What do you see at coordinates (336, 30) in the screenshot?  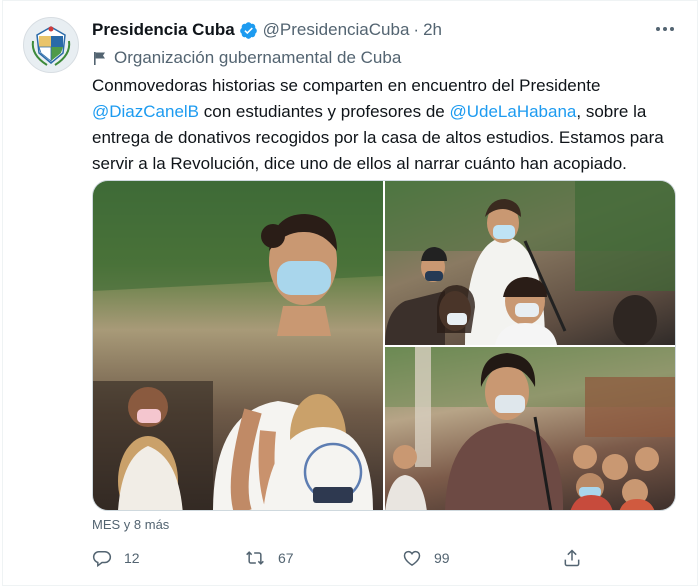 I see `handle: @PresidenciaCuba` at bounding box center [336, 30].